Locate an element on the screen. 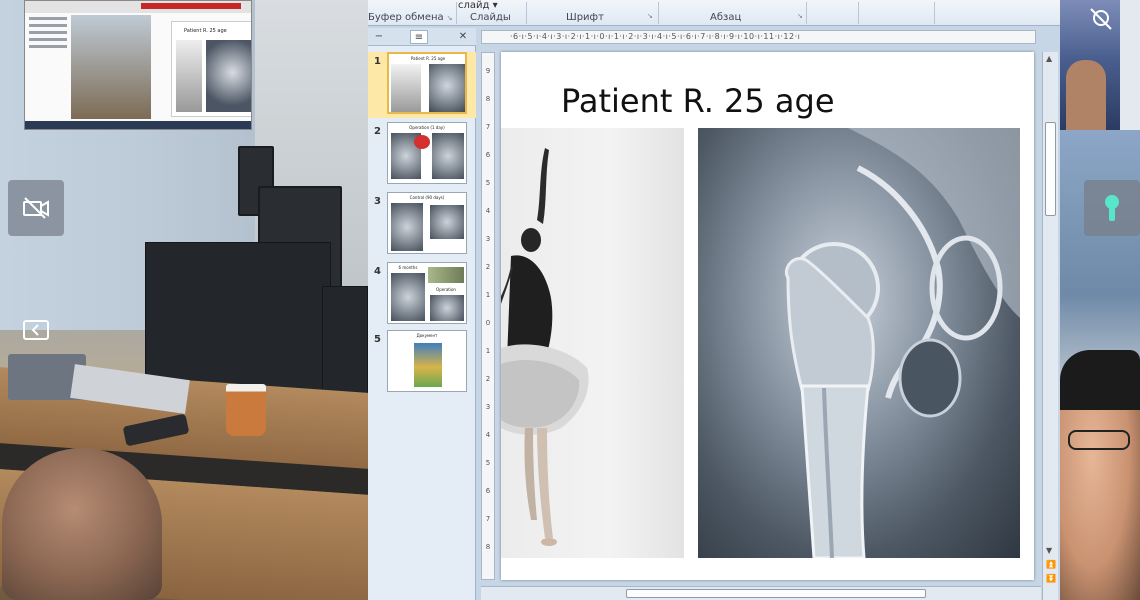 The width and height of the screenshot is (1140, 600). ribbon-group-font: Шрифт is located at coordinates (585, 17).